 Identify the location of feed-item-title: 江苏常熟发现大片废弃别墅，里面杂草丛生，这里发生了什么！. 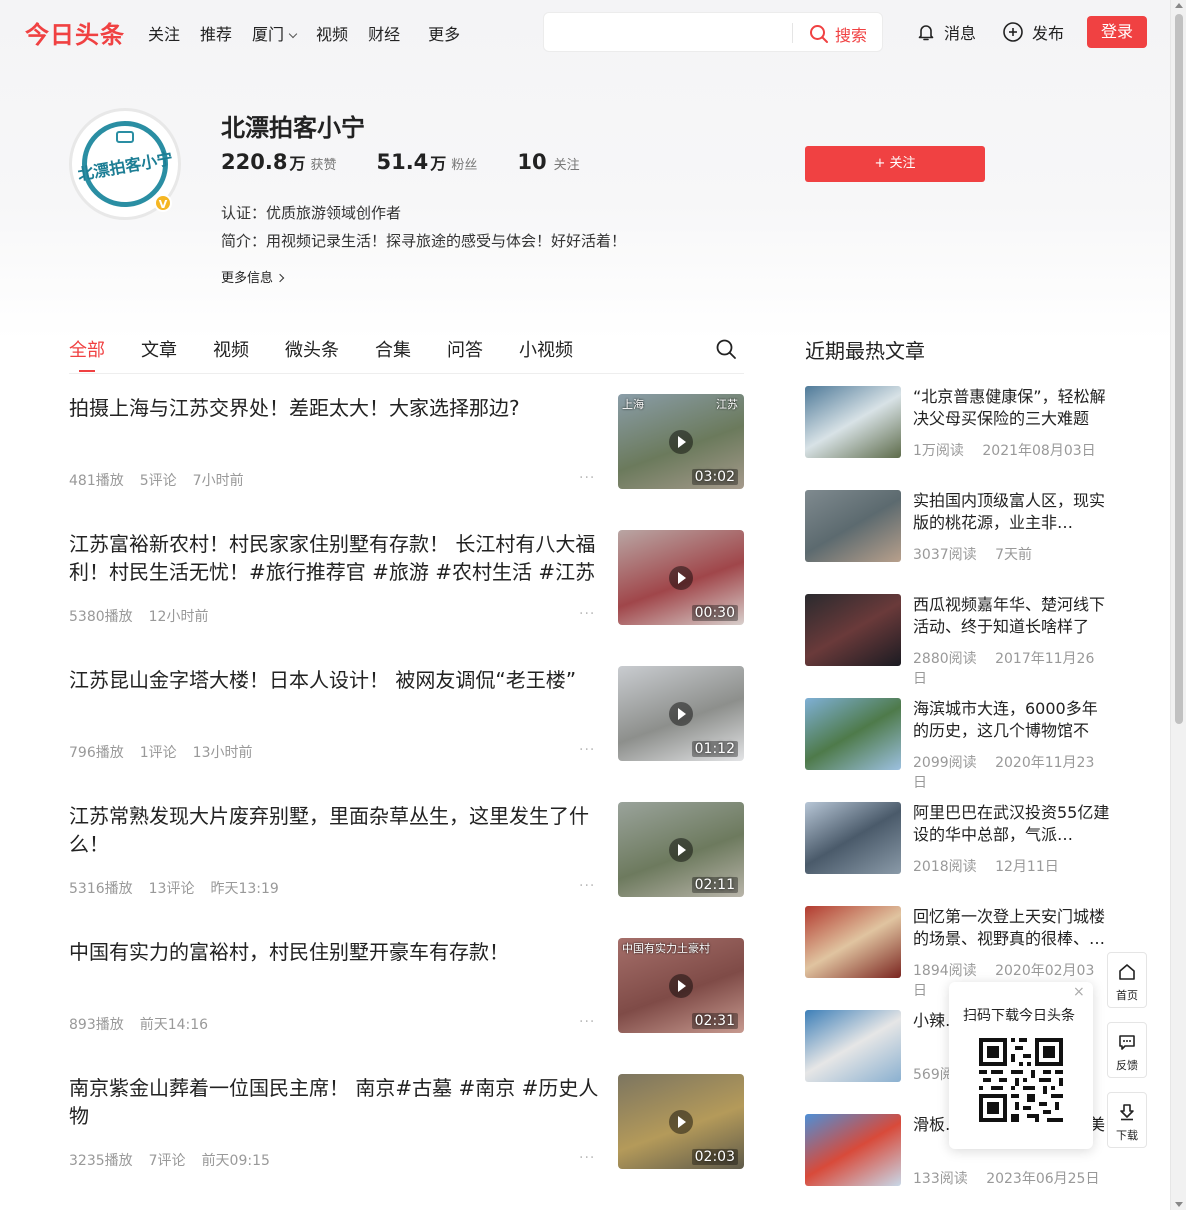
(334, 830).